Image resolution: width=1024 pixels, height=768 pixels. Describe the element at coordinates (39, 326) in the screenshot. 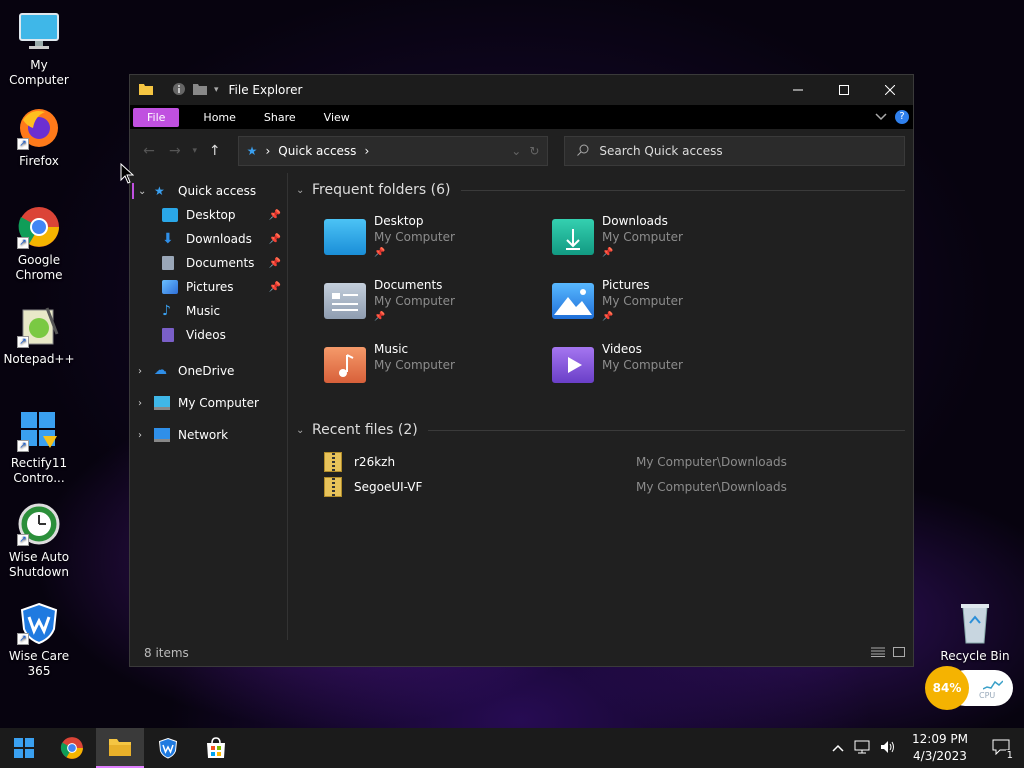

I see `notepadpp-icon: ↗` at that location.